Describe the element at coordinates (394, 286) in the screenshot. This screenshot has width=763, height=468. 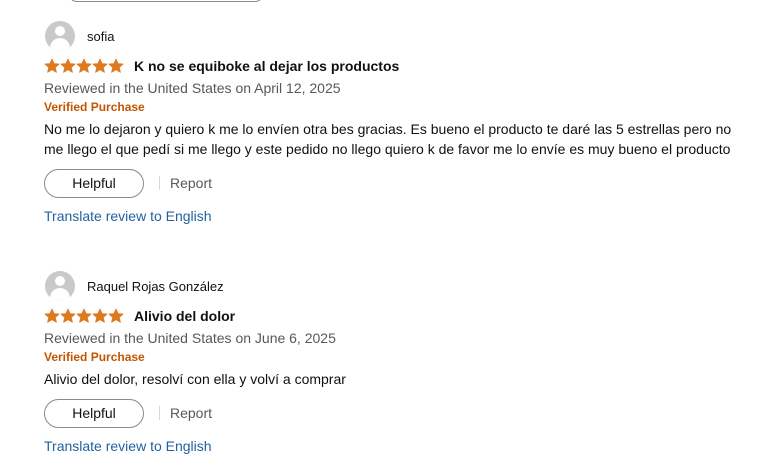
I see `reviewer-profile: Raquel Rojas González` at that location.